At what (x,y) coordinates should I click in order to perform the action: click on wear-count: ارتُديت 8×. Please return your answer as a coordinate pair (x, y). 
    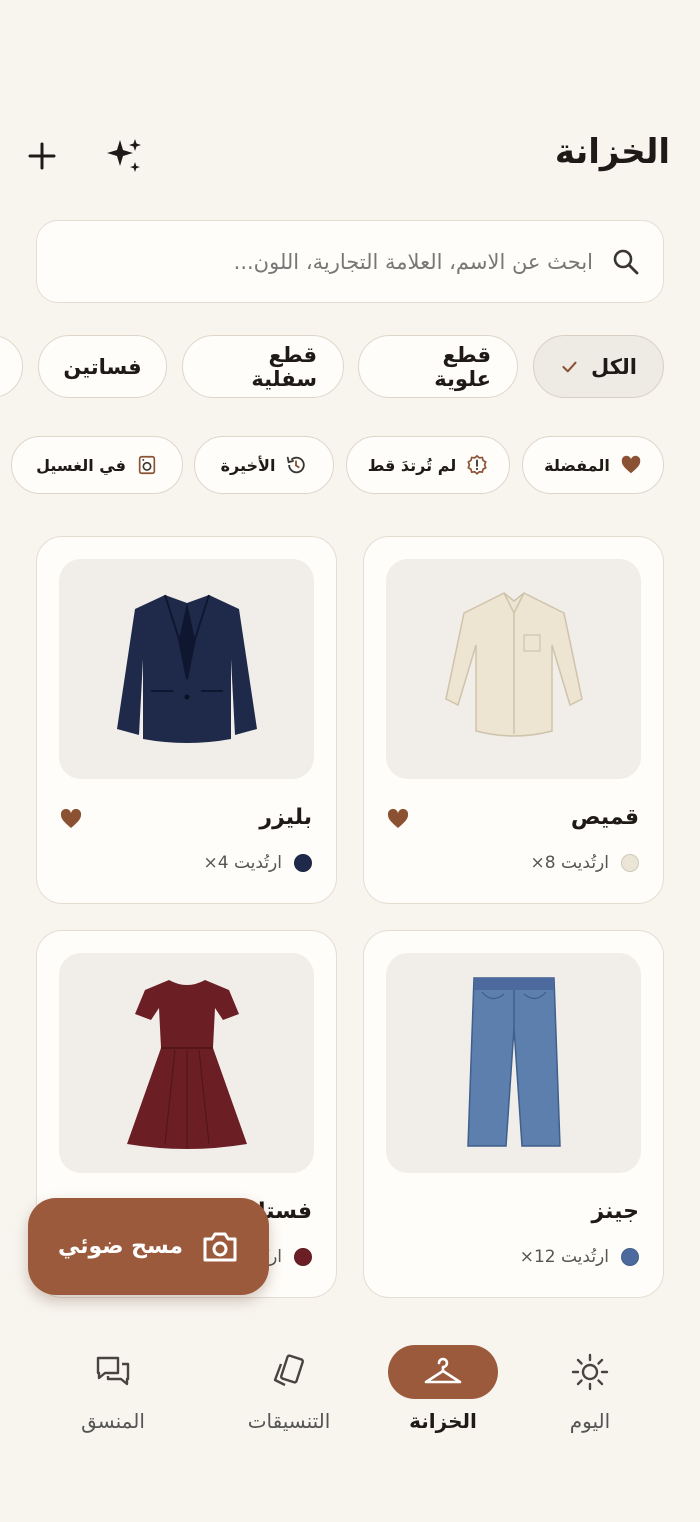
    Looking at the image, I should click on (570, 863).